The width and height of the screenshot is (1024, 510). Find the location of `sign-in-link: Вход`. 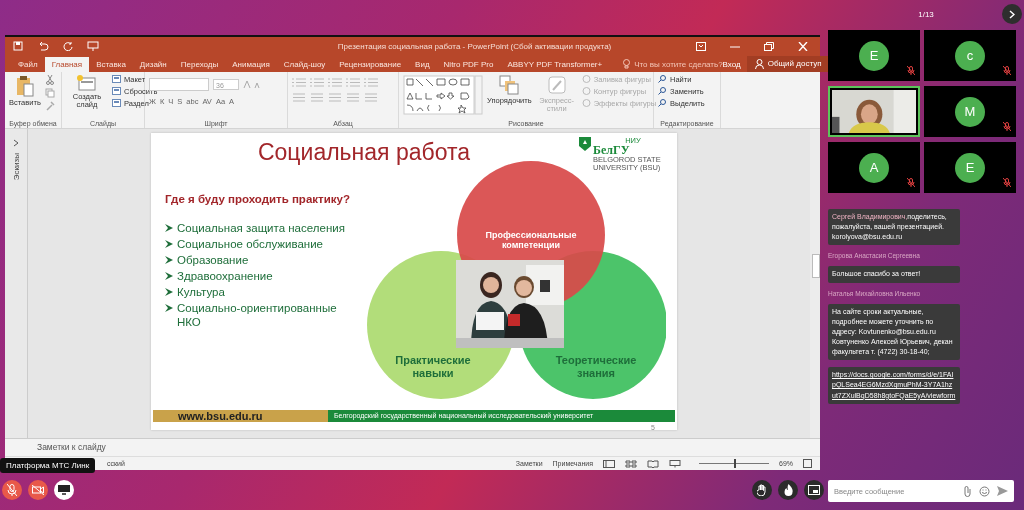

sign-in-link: Вход is located at coordinates (731, 64).